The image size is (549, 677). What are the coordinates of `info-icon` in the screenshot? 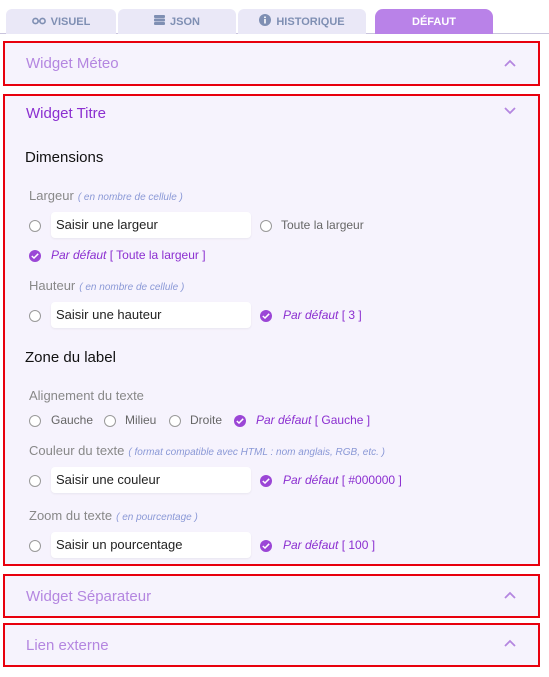 It's located at (265, 21).